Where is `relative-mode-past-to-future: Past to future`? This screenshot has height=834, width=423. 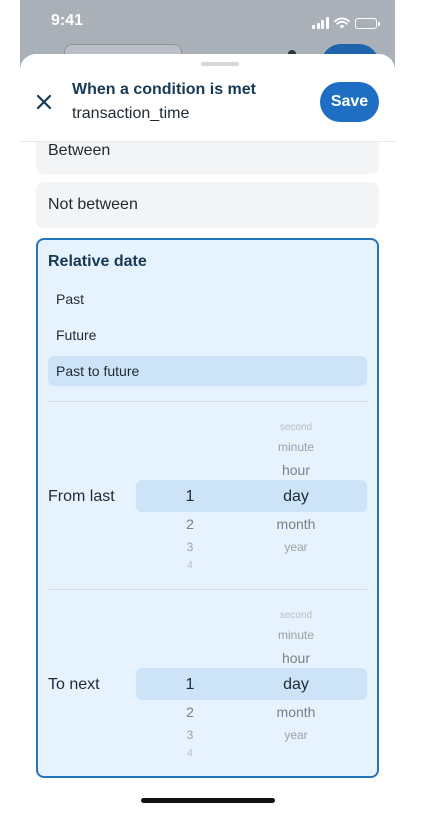 relative-mode-past-to-future: Past to future is located at coordinates (207, 371).